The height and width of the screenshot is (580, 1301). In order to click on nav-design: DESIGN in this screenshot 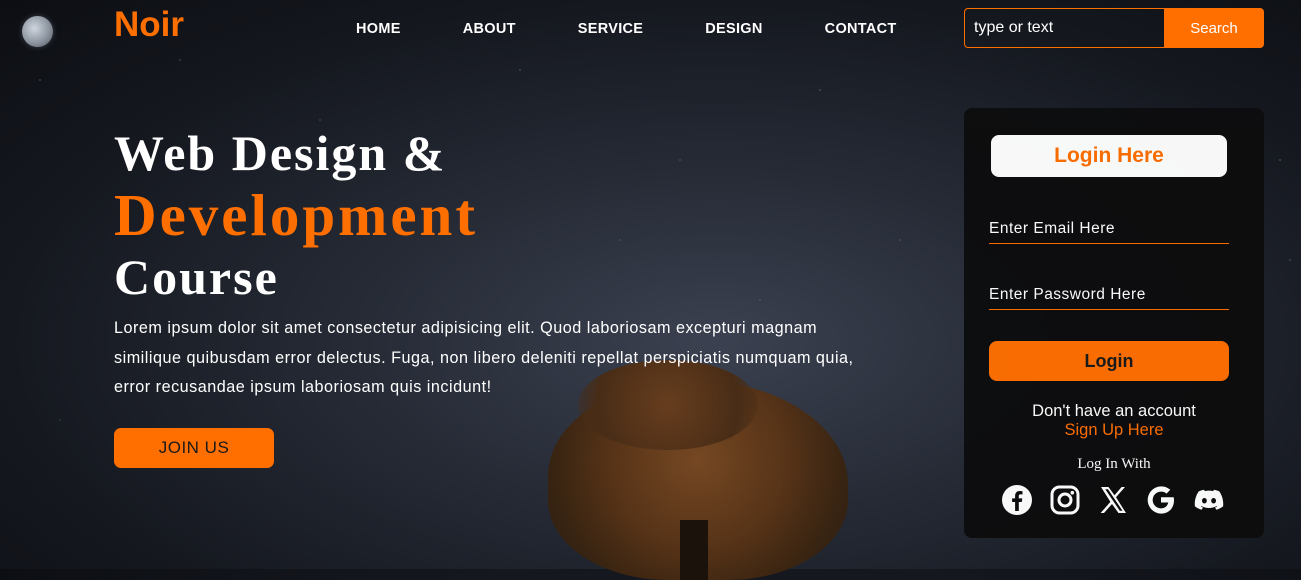, I will do `click(733, 29)`.